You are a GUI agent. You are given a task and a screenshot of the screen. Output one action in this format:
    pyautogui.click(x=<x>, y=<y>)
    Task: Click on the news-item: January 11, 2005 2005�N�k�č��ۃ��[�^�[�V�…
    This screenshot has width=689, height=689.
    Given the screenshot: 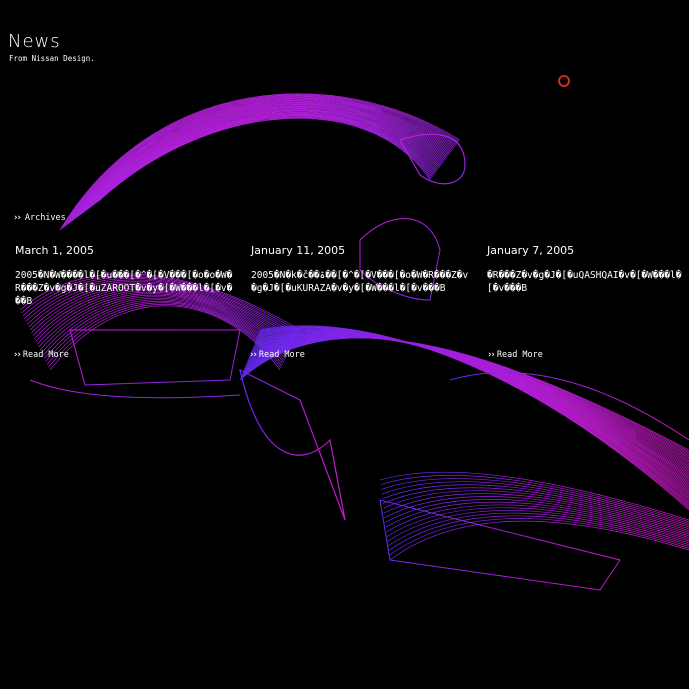 What is the action you would take?
    pyautogui.click(x=361, y=269)
    